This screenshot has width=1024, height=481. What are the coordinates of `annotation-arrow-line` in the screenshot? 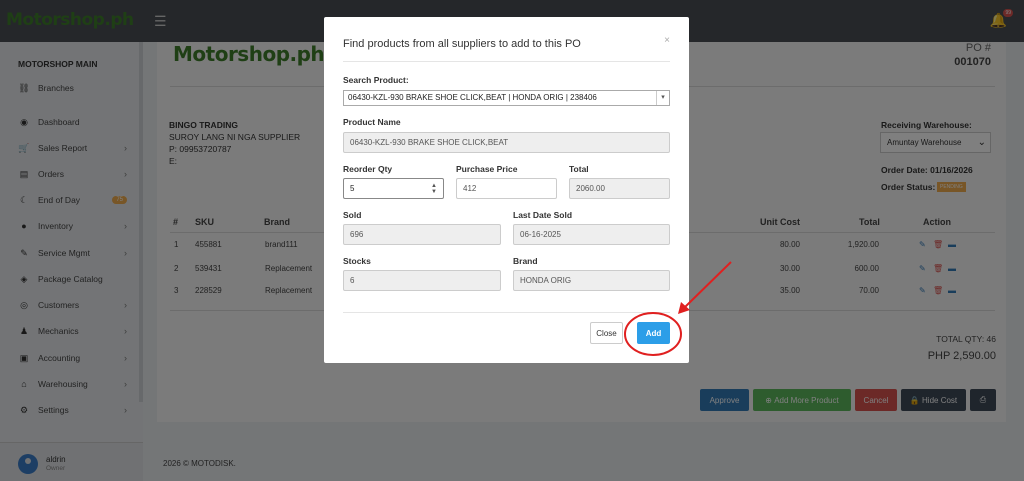 It's located at (707, 285).